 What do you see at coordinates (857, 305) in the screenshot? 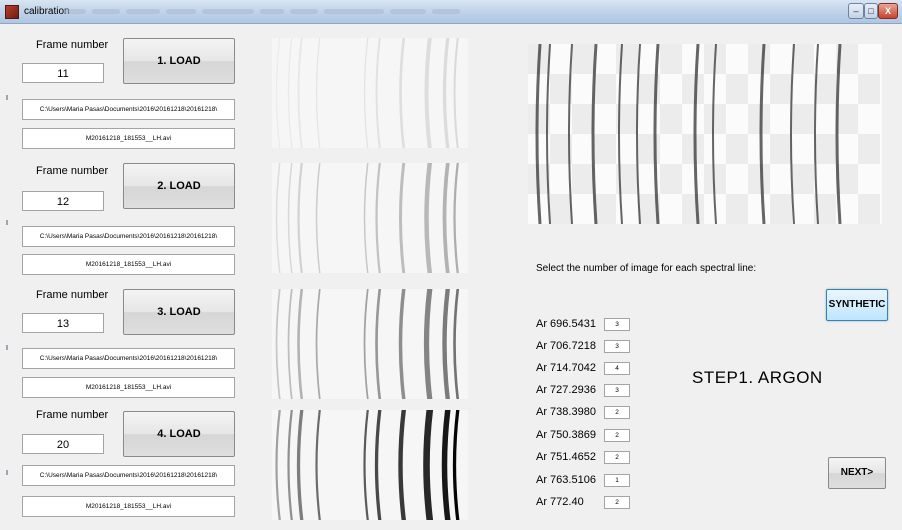
I see `synthetic-button: SYNTHETIC` at bounding box center [857, 305].